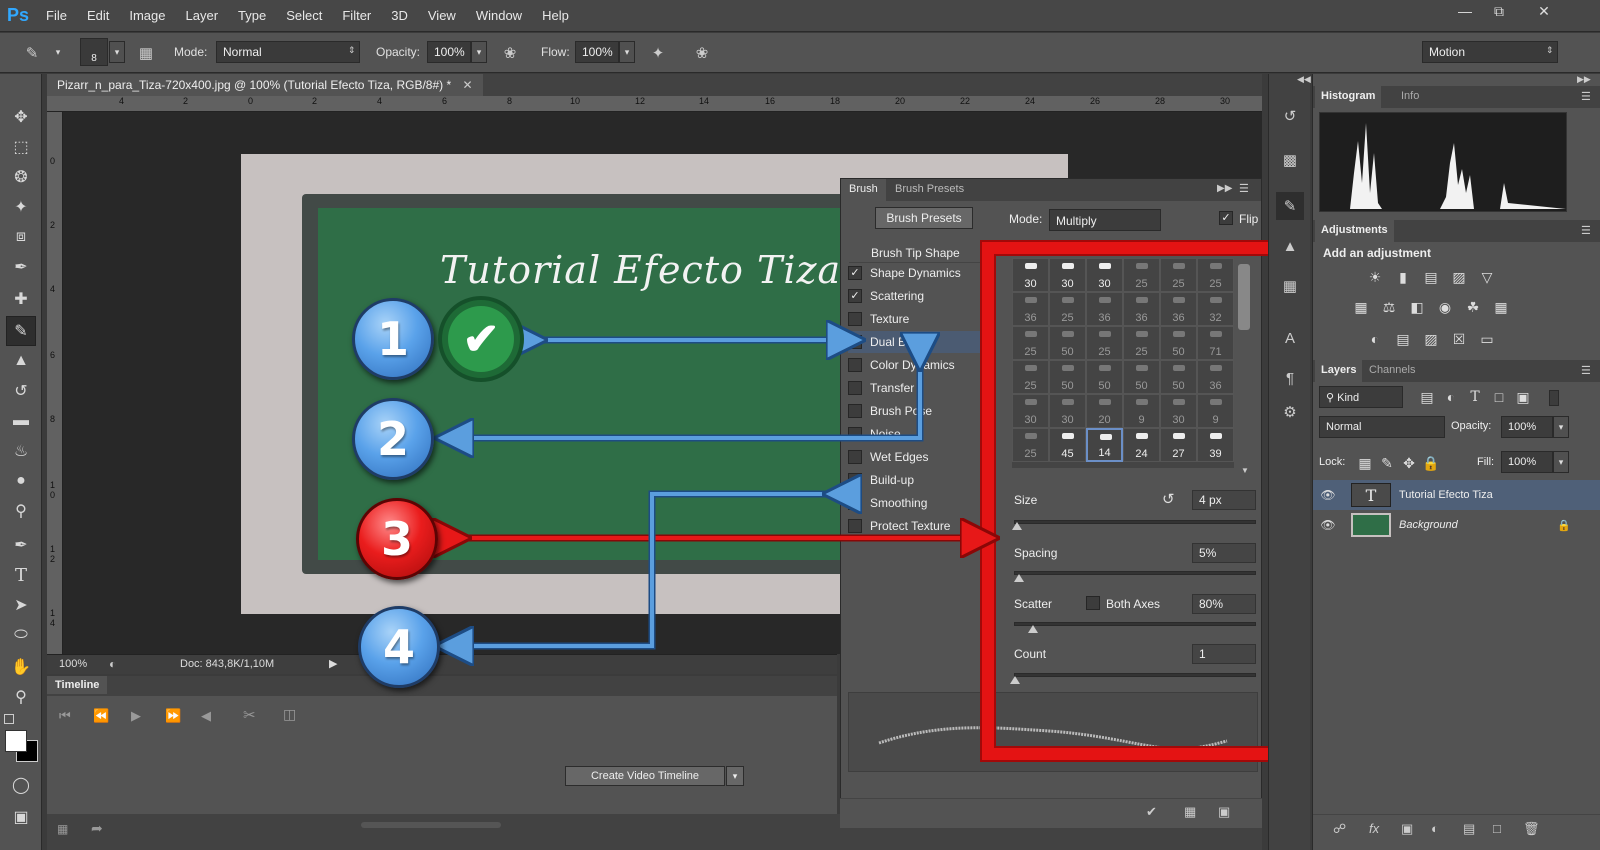 The width and height of the screenshot is (1600, 850). What do you see at coordinates (1561, 427) in the screenshot?
I see `layer-opacity-dropdown-icon: ▾` at bounding box center [1561, 427].